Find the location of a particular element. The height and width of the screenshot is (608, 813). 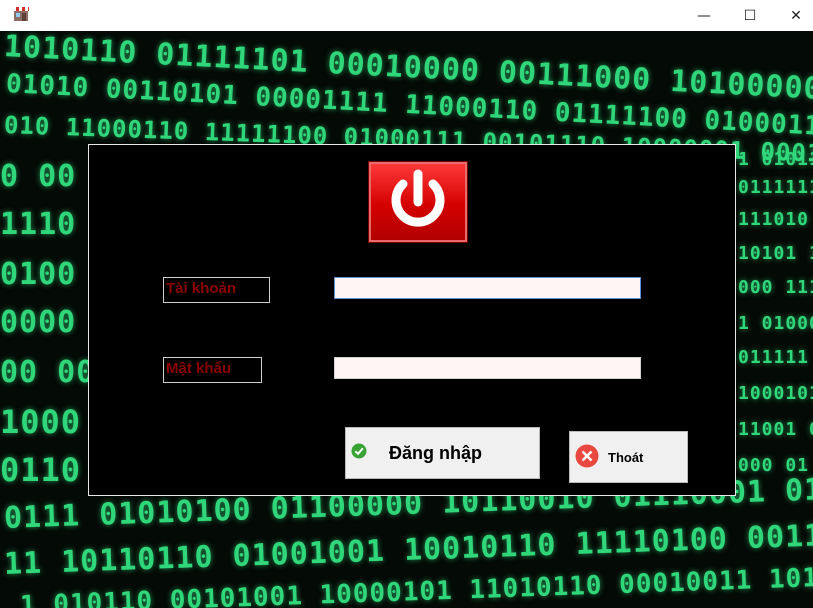

binary-line: 0000 is located at coordinates (38, 322).